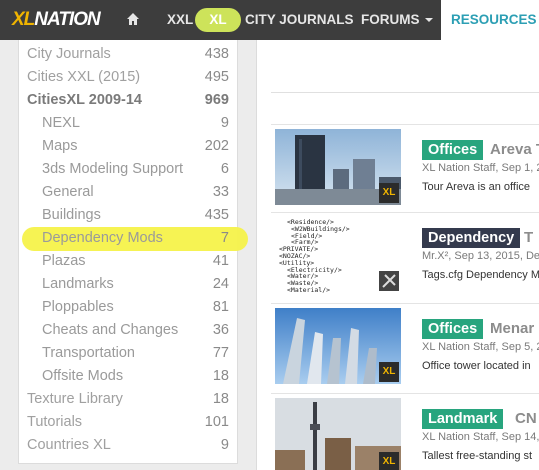  What do you see at coordinates (55, 422) in the screenshot?
I see `category-label: Tutorials` at bounding box center [55, 422].